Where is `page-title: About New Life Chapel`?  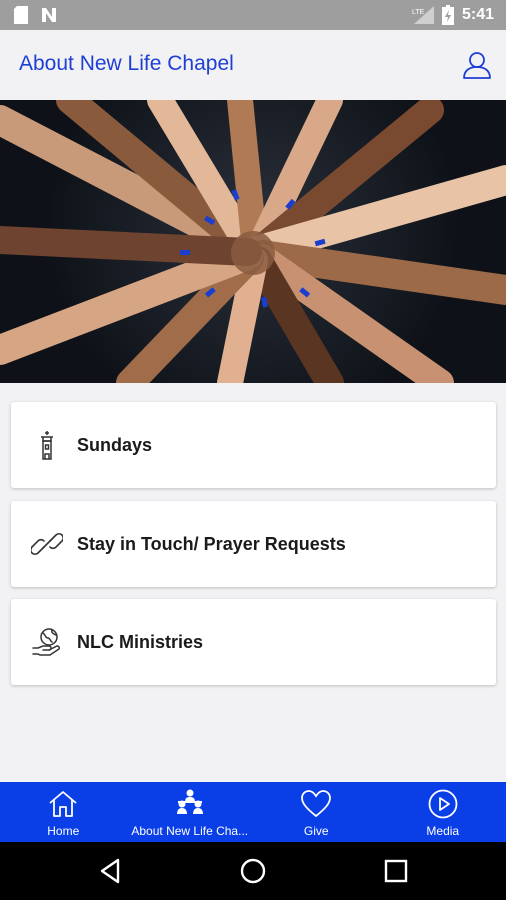 page-title: About New Life Chapel is located at coordinates (126, 63).